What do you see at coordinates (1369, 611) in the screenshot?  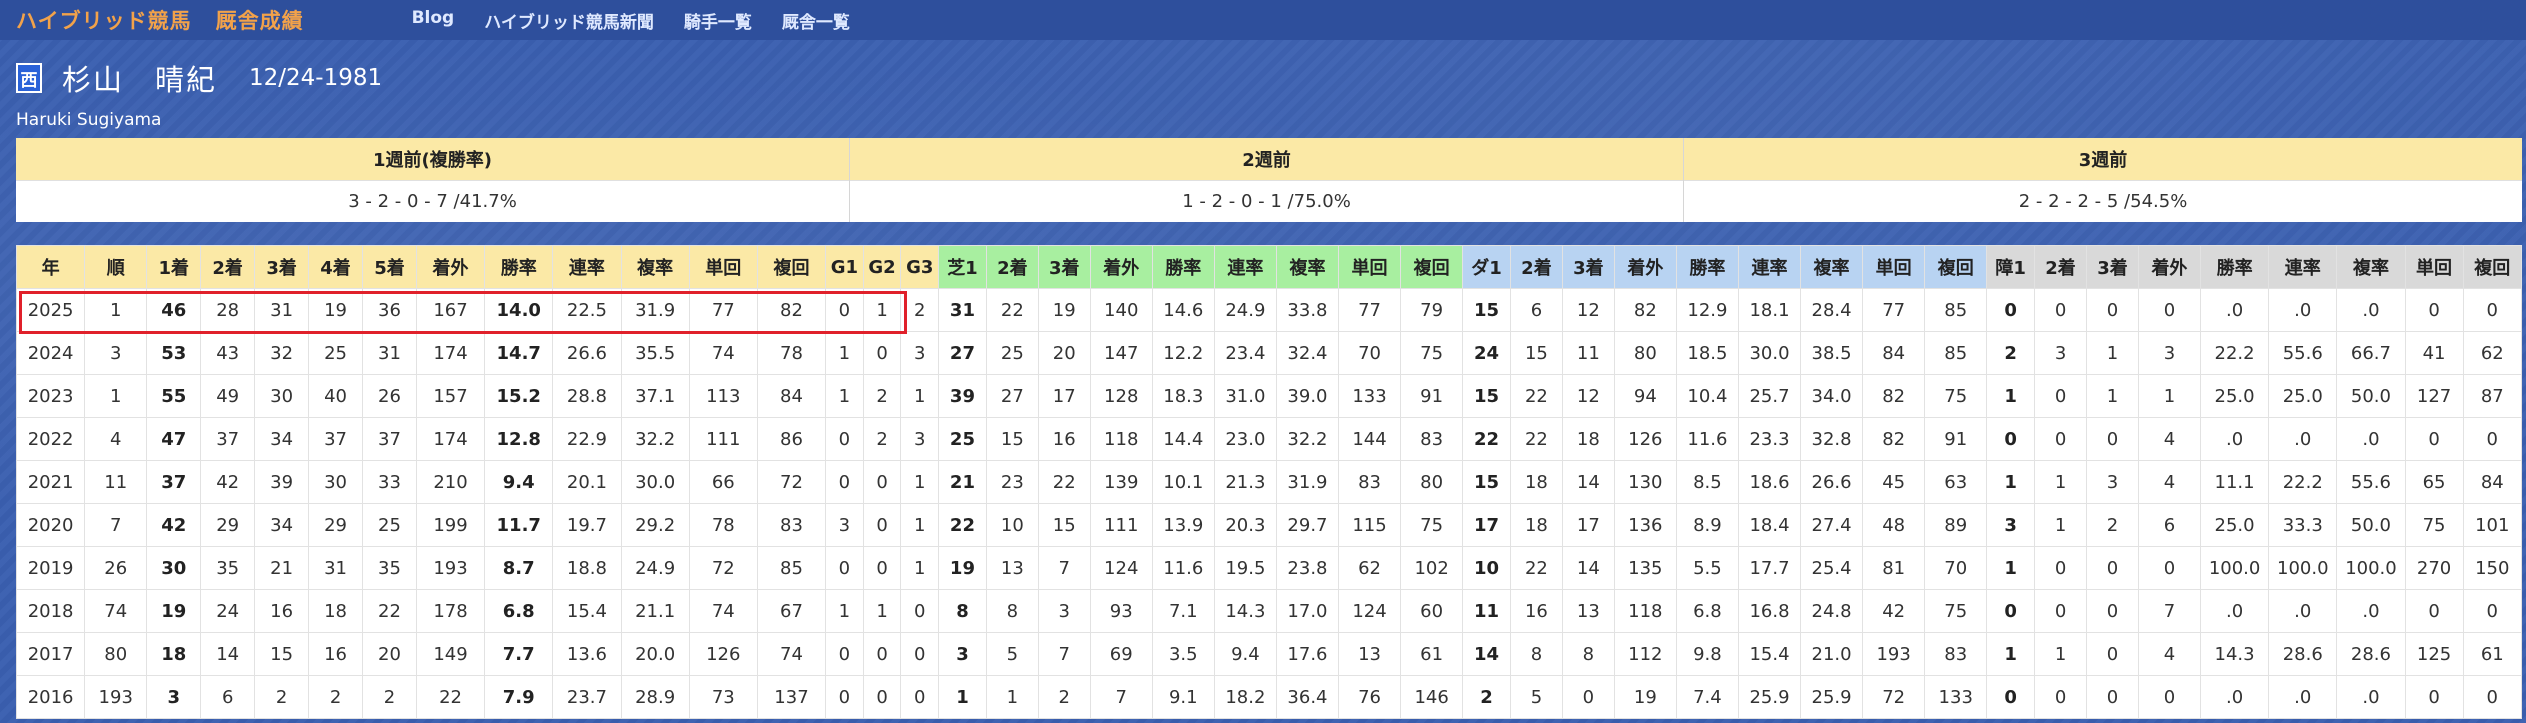 I see `stat-cell: 124` at bounding box center [1369, 611].